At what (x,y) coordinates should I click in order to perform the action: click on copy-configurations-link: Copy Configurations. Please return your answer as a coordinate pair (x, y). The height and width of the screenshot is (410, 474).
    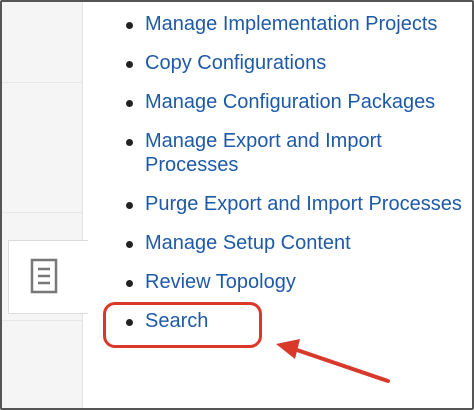
    Looking at the image, I should click on (235, 63).